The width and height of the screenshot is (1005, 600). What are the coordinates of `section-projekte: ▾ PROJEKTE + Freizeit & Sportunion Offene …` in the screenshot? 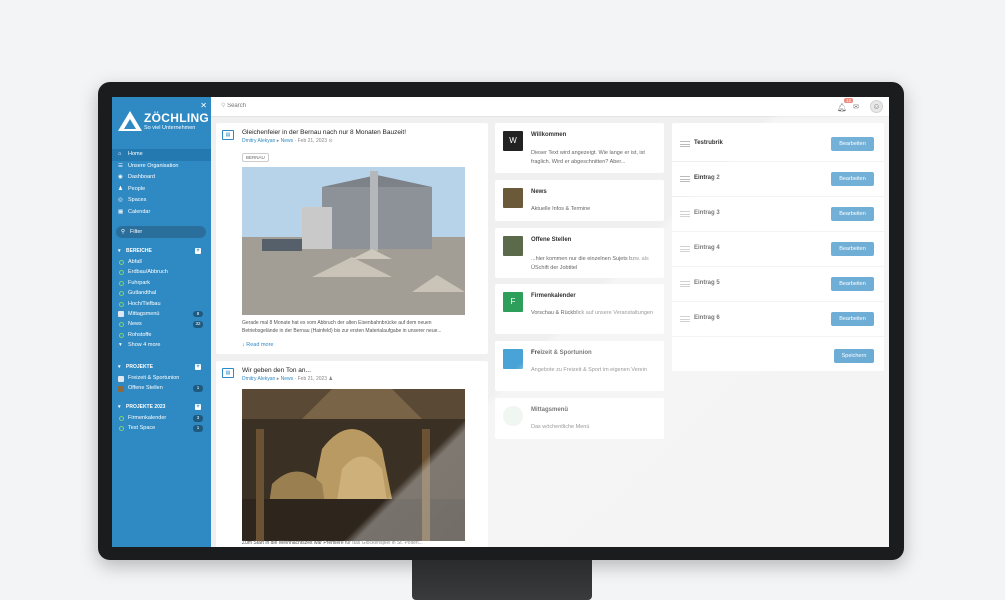 It's located at (161, 377).